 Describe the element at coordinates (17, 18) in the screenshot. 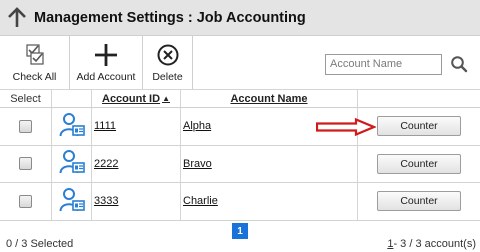

I see `back-arrow-icon` at that location.